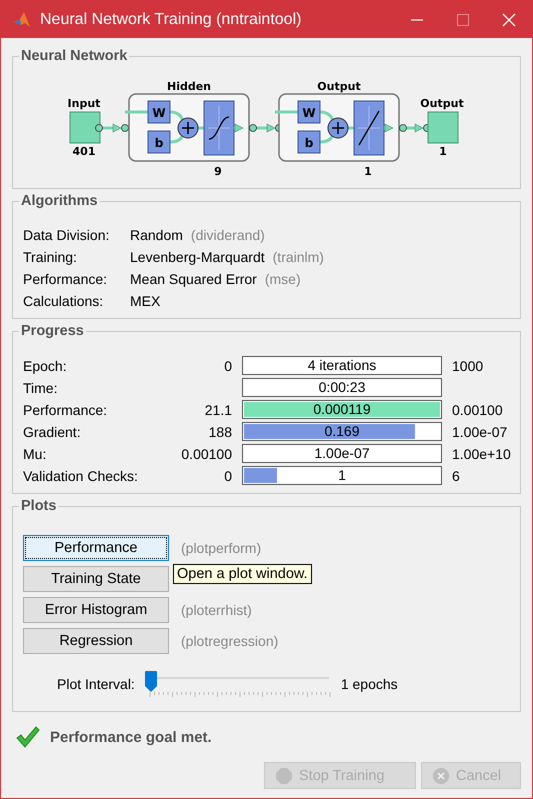 The width and height of the screenshot is (533, 799). Describe the element at coordinates (96, 548) in the screenshot. I see `plot-button: Performance` at that location.